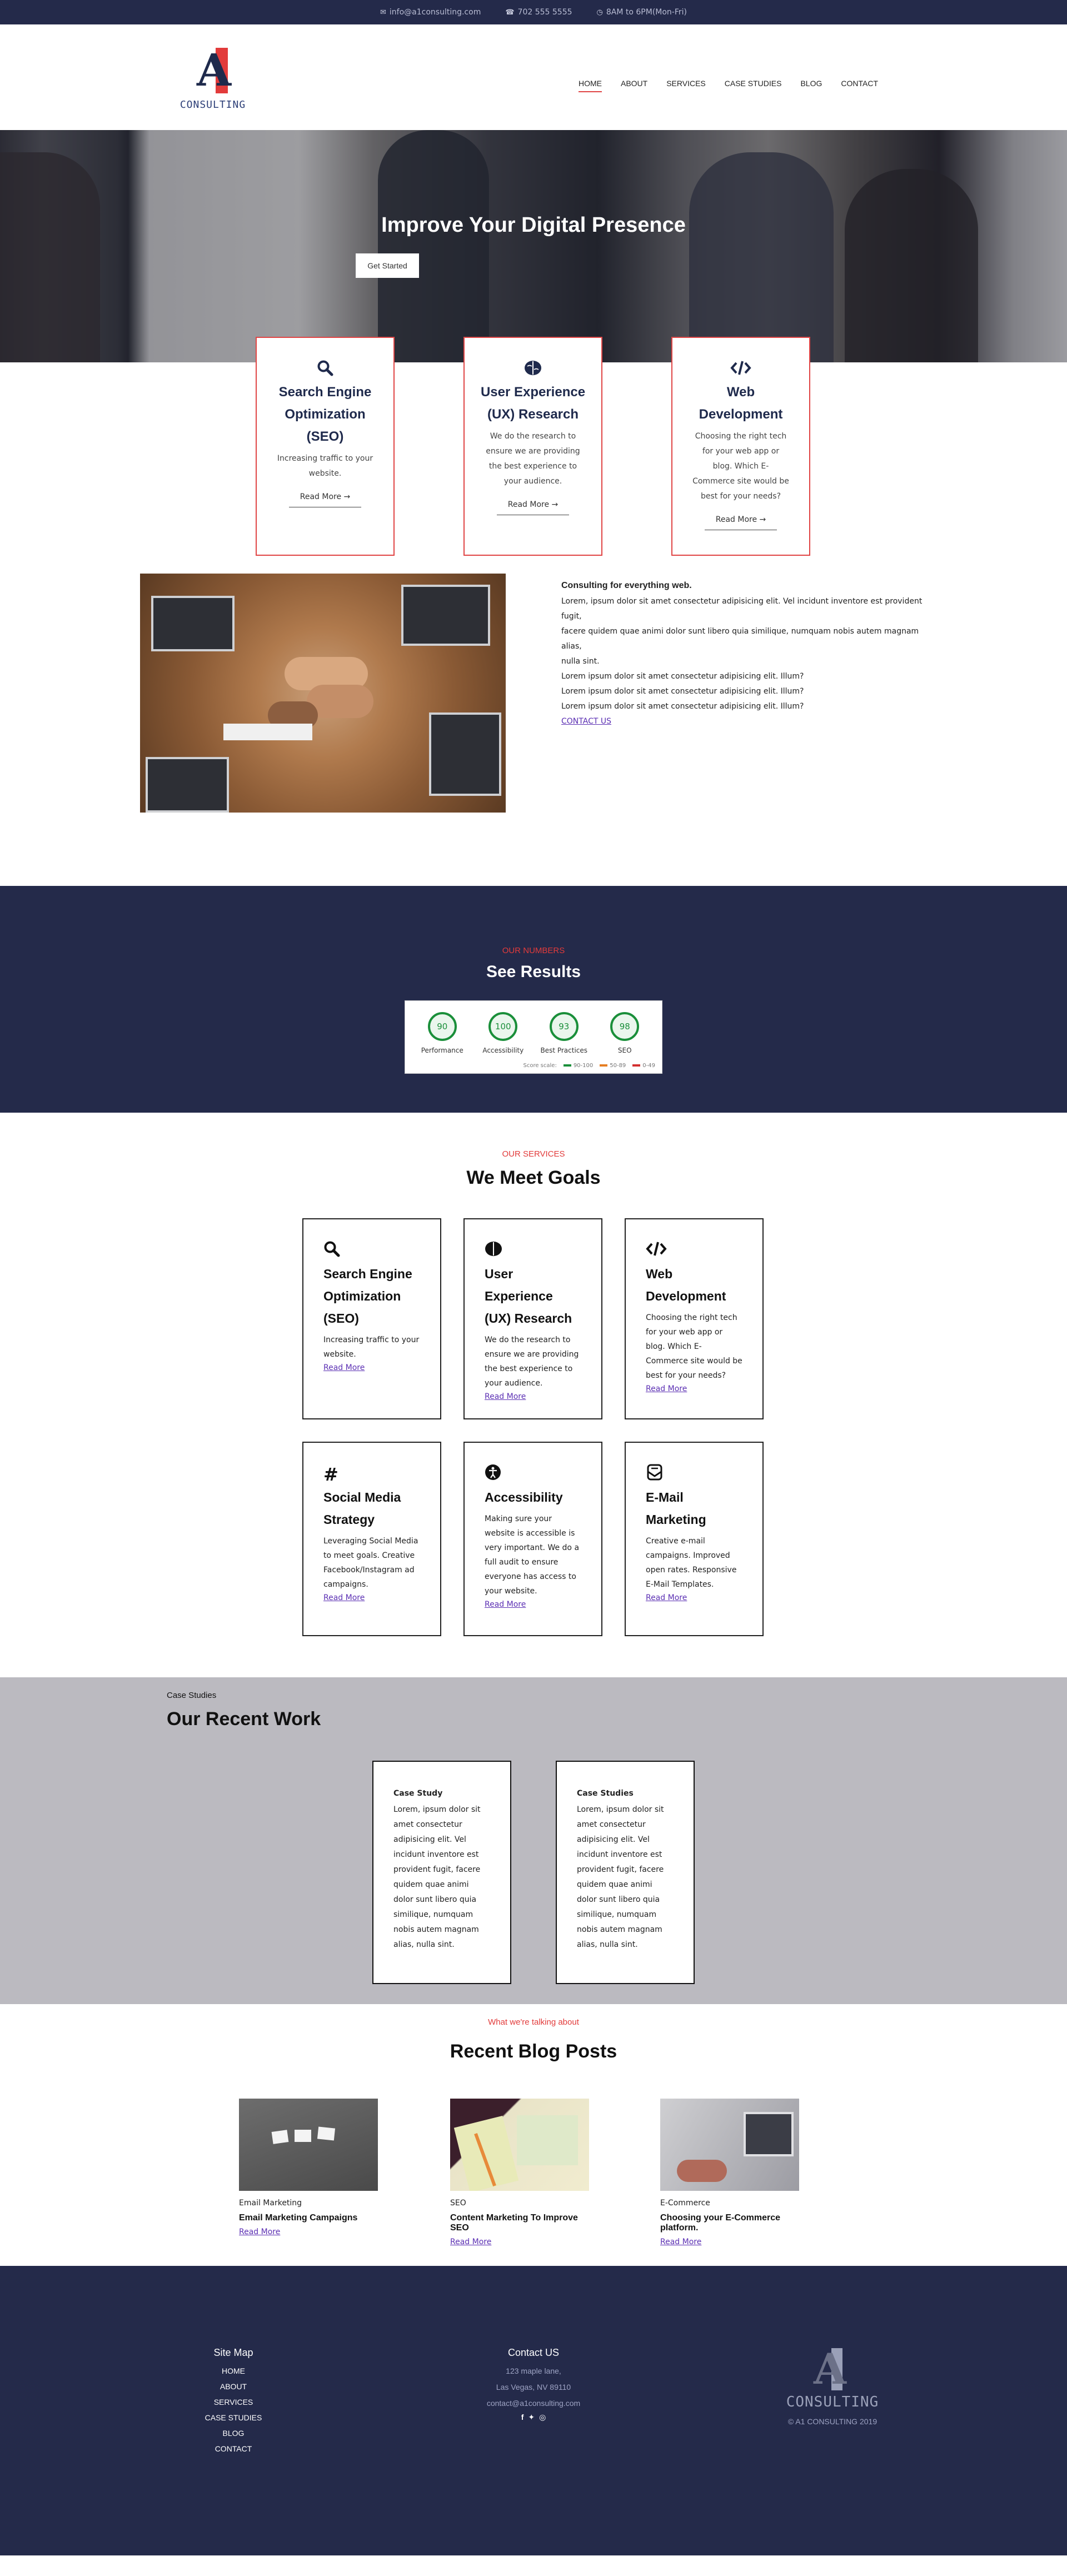 The image size is (1067, 2576). Describe the element at coordinates (830, 2369) in the screenshot. I see `footer-logo-mark: A` at that location.